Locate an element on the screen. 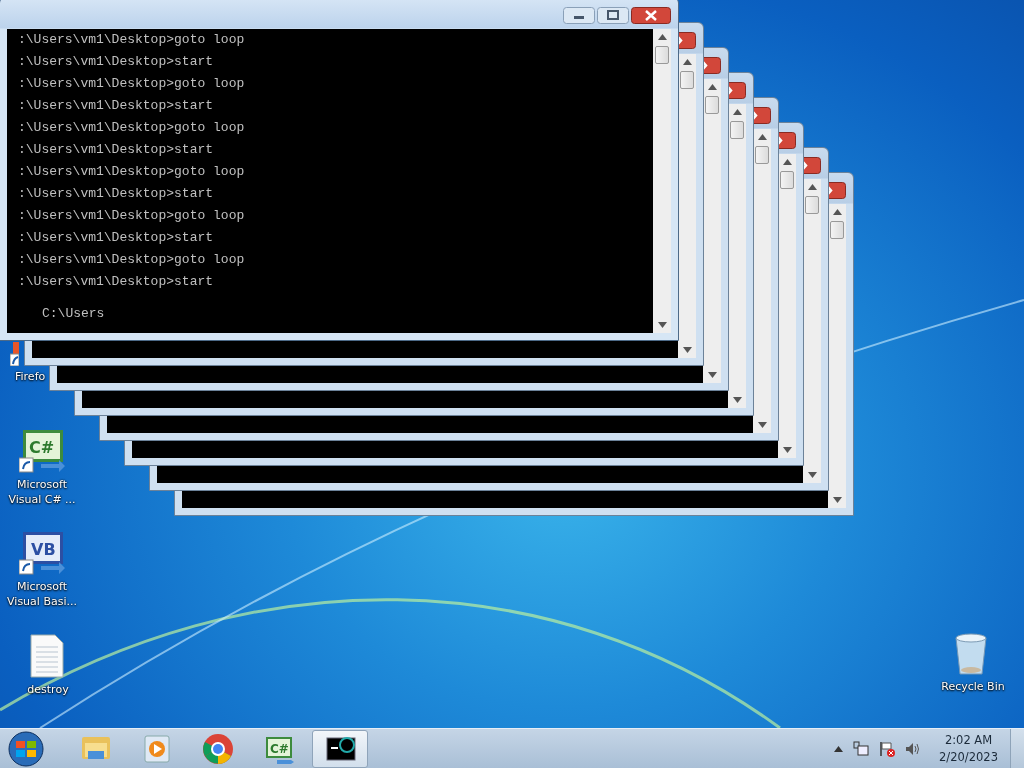 The image size is (1024, 768). minimize-button is located at coordinates (579, 15).